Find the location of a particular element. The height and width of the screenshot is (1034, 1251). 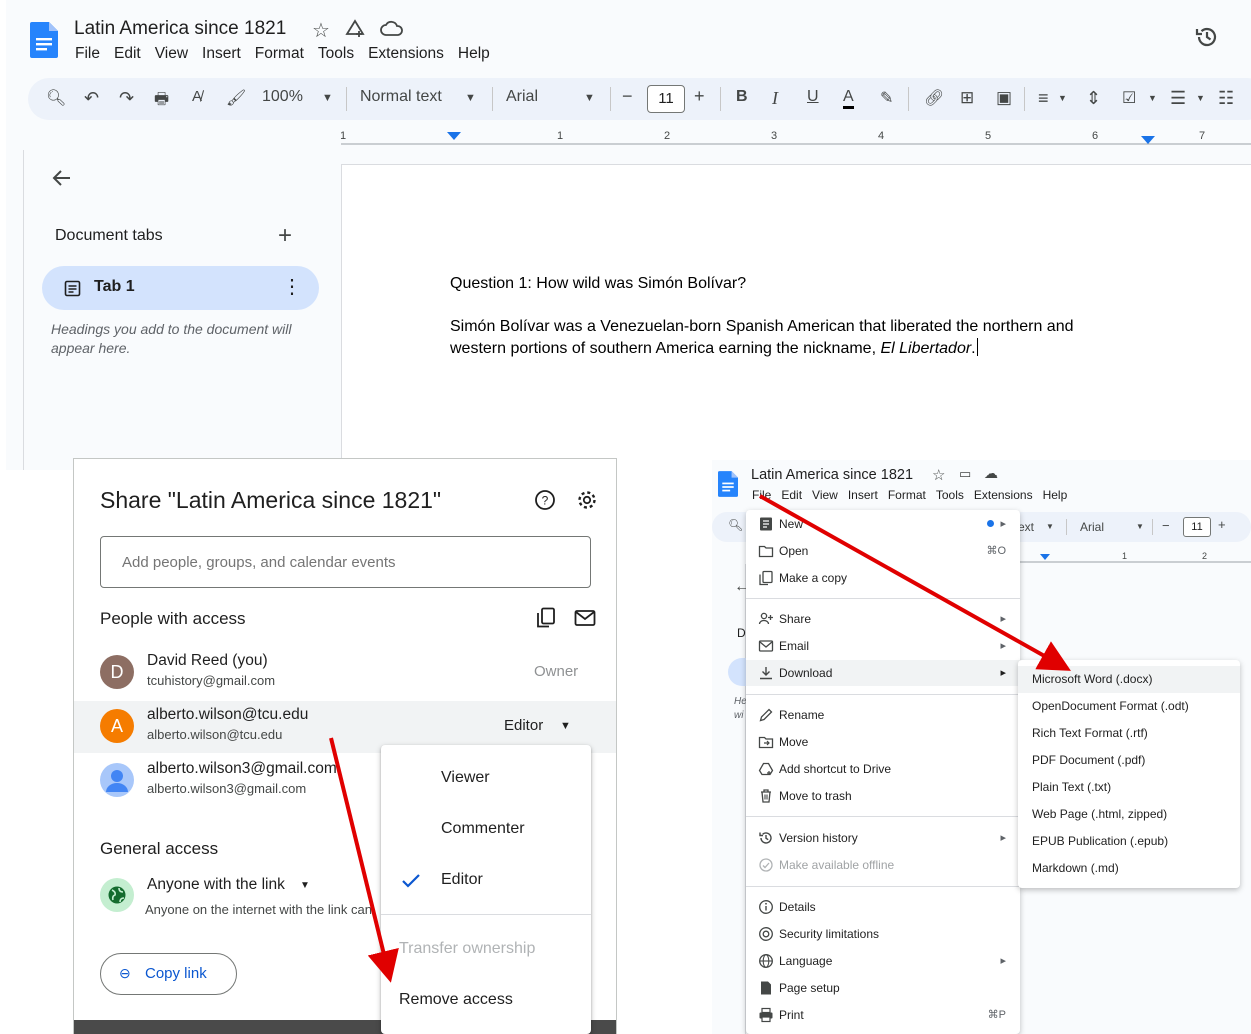

left-indent-marker is located at coordinates (454, 136).